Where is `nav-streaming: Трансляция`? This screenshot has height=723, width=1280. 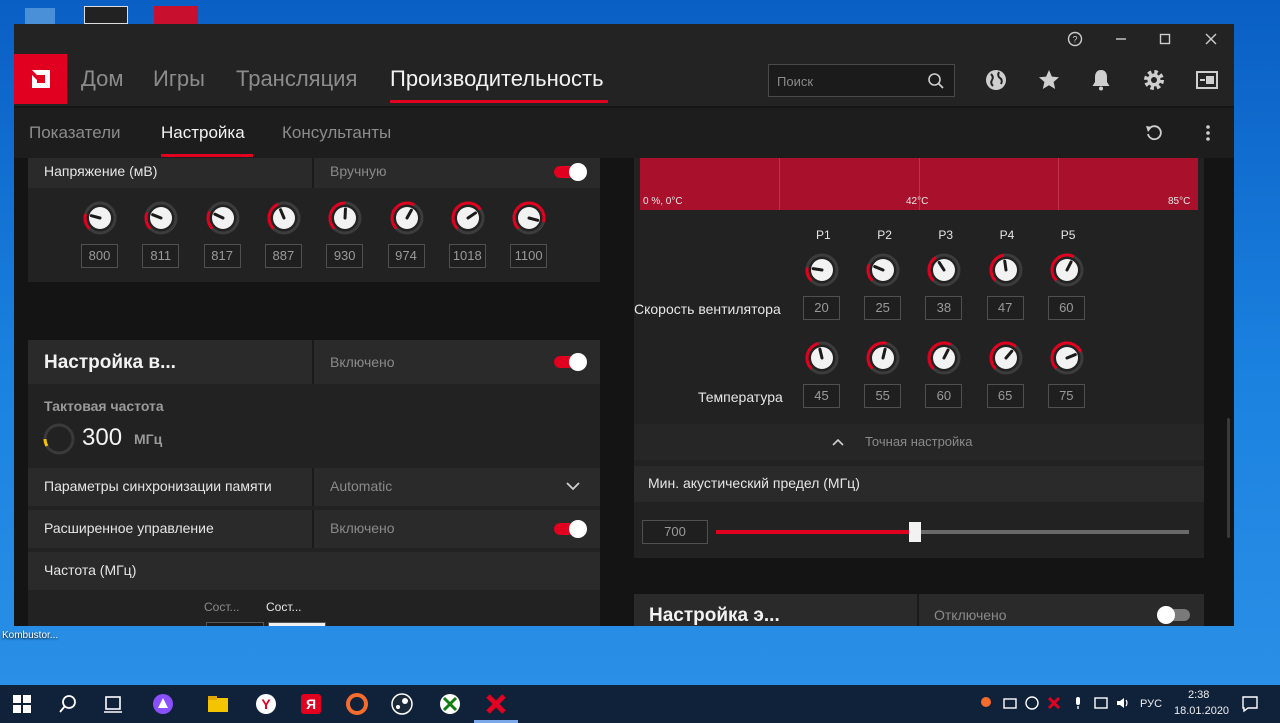 nav-streaming: Трансляция is located at coordinates (296, 79).